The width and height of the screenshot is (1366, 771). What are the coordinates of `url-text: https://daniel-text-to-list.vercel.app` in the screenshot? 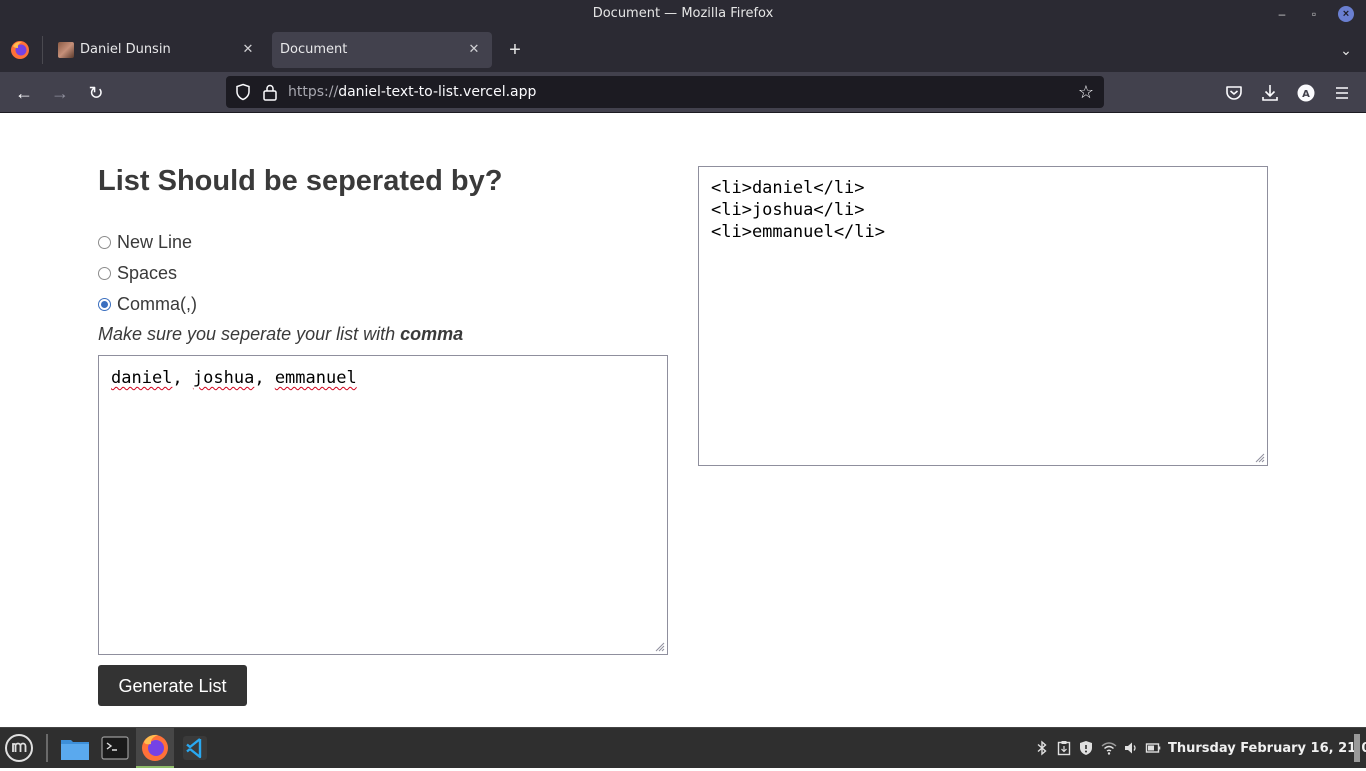 It's located at (412, 92).